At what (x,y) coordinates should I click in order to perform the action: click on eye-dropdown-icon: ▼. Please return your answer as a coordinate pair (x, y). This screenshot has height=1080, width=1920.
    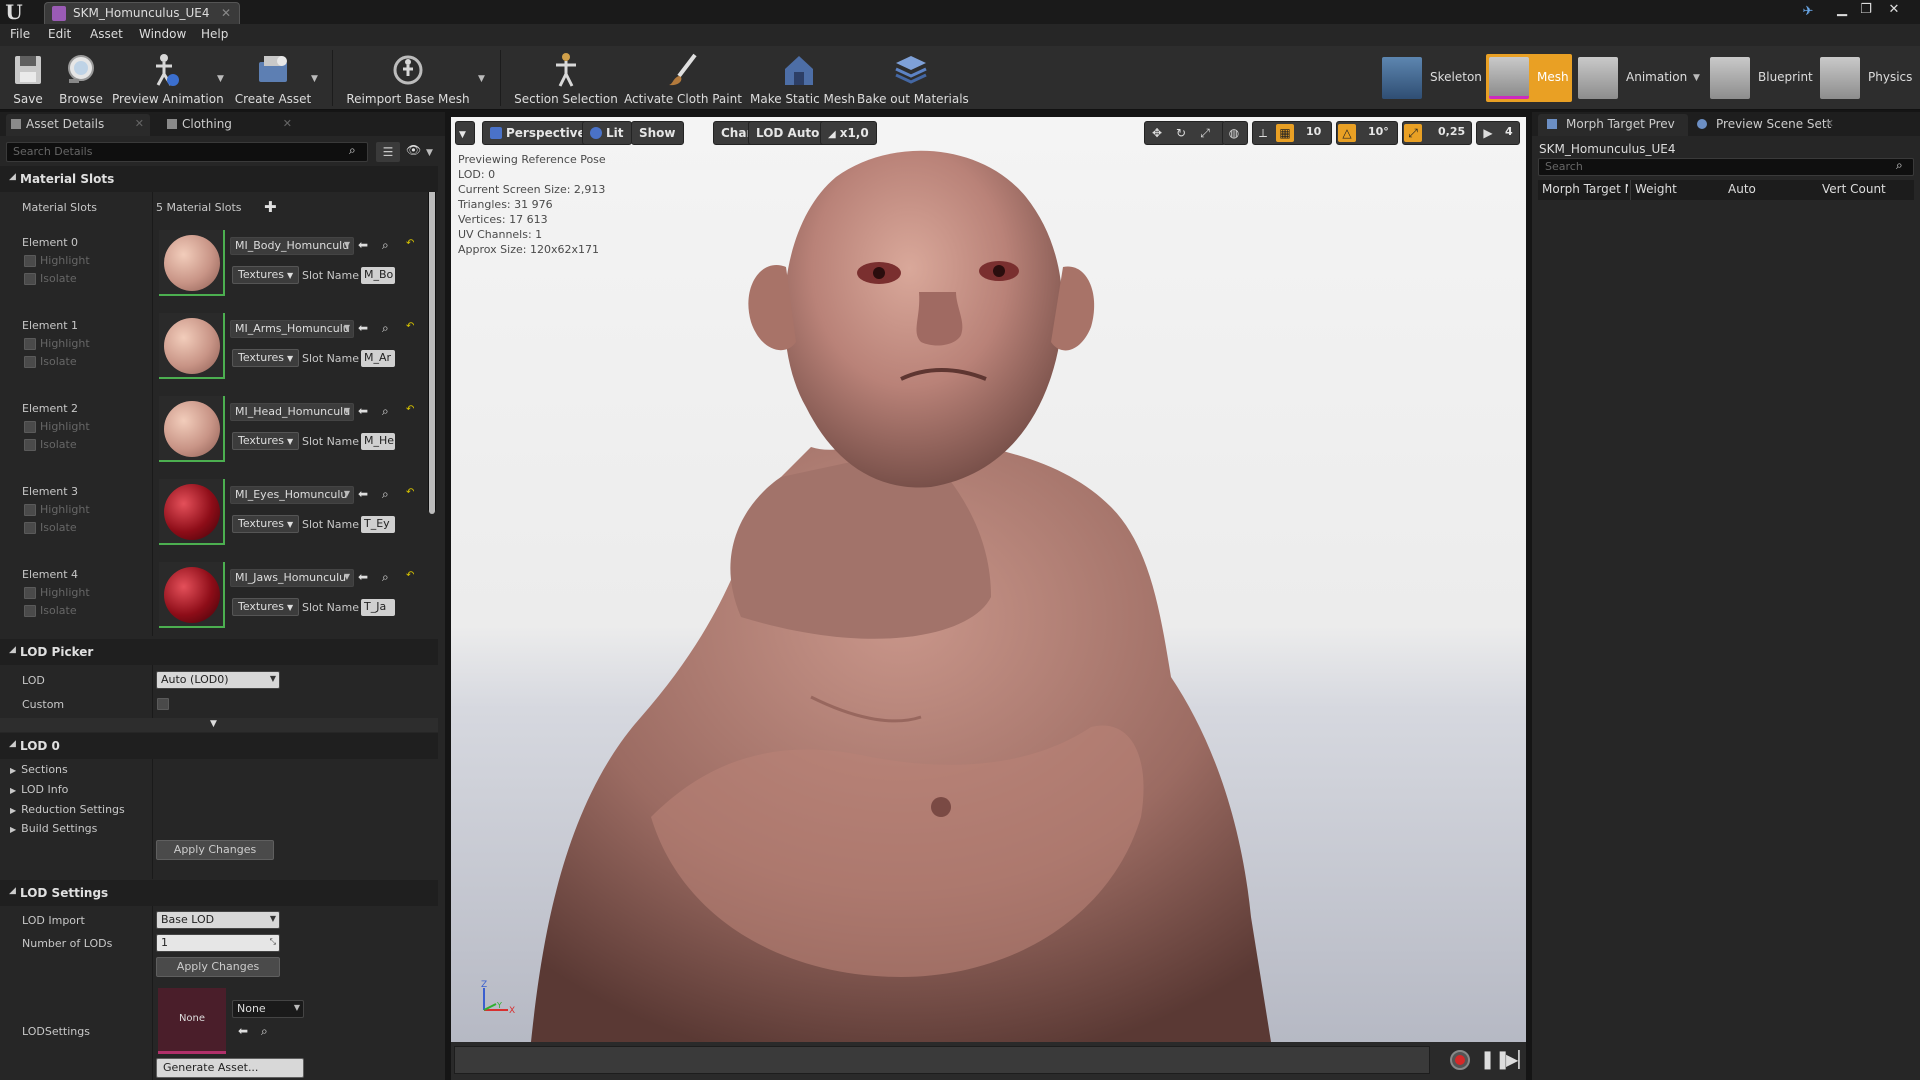
    Looking at the image, I should click on (429, 153).